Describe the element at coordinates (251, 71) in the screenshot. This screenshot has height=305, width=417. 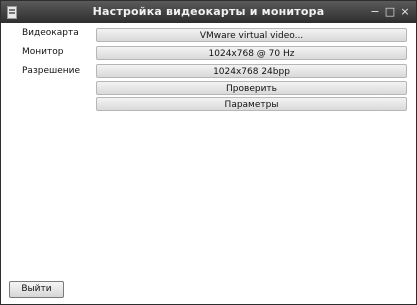
I see `resolution-button: 1024x768 24bpp` at that location.